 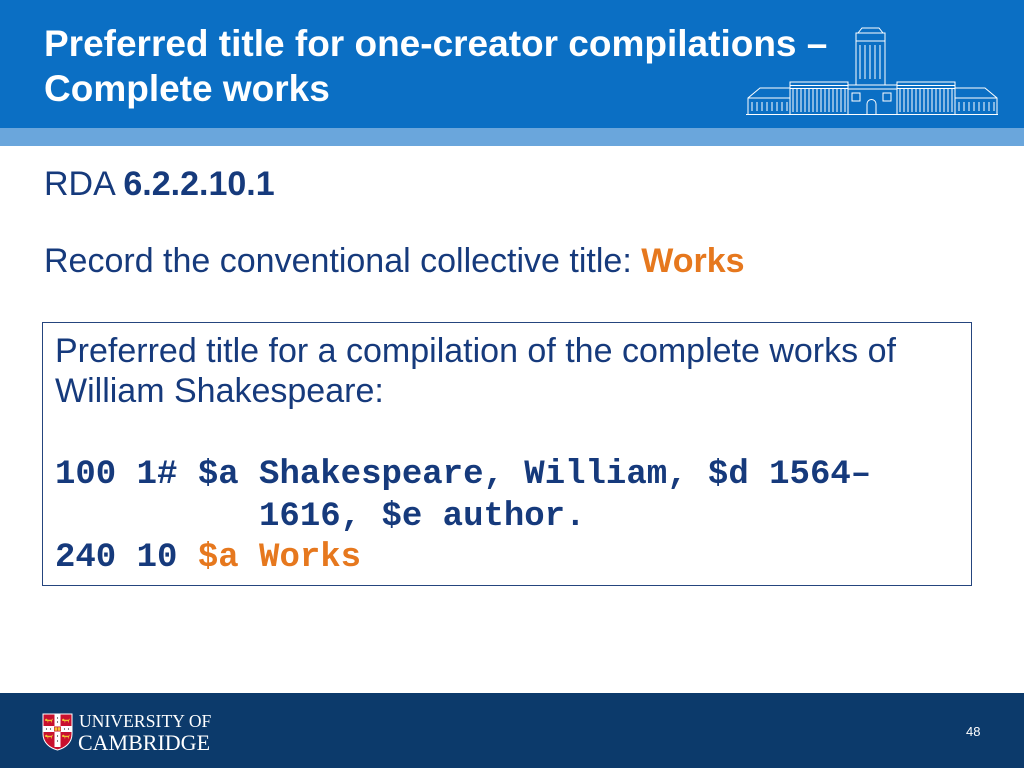 I want to click on rda-rule-reference: RDA 6.2.2.10.1, so click(x=159, y=184).